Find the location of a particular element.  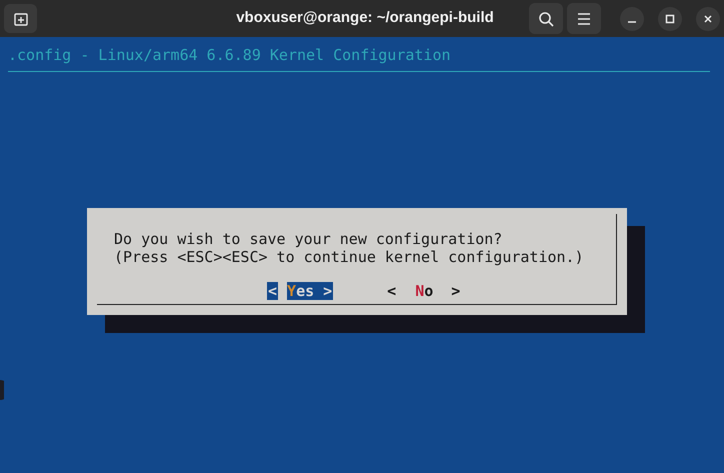

maximize-icon is located at coordinates (670, 19).